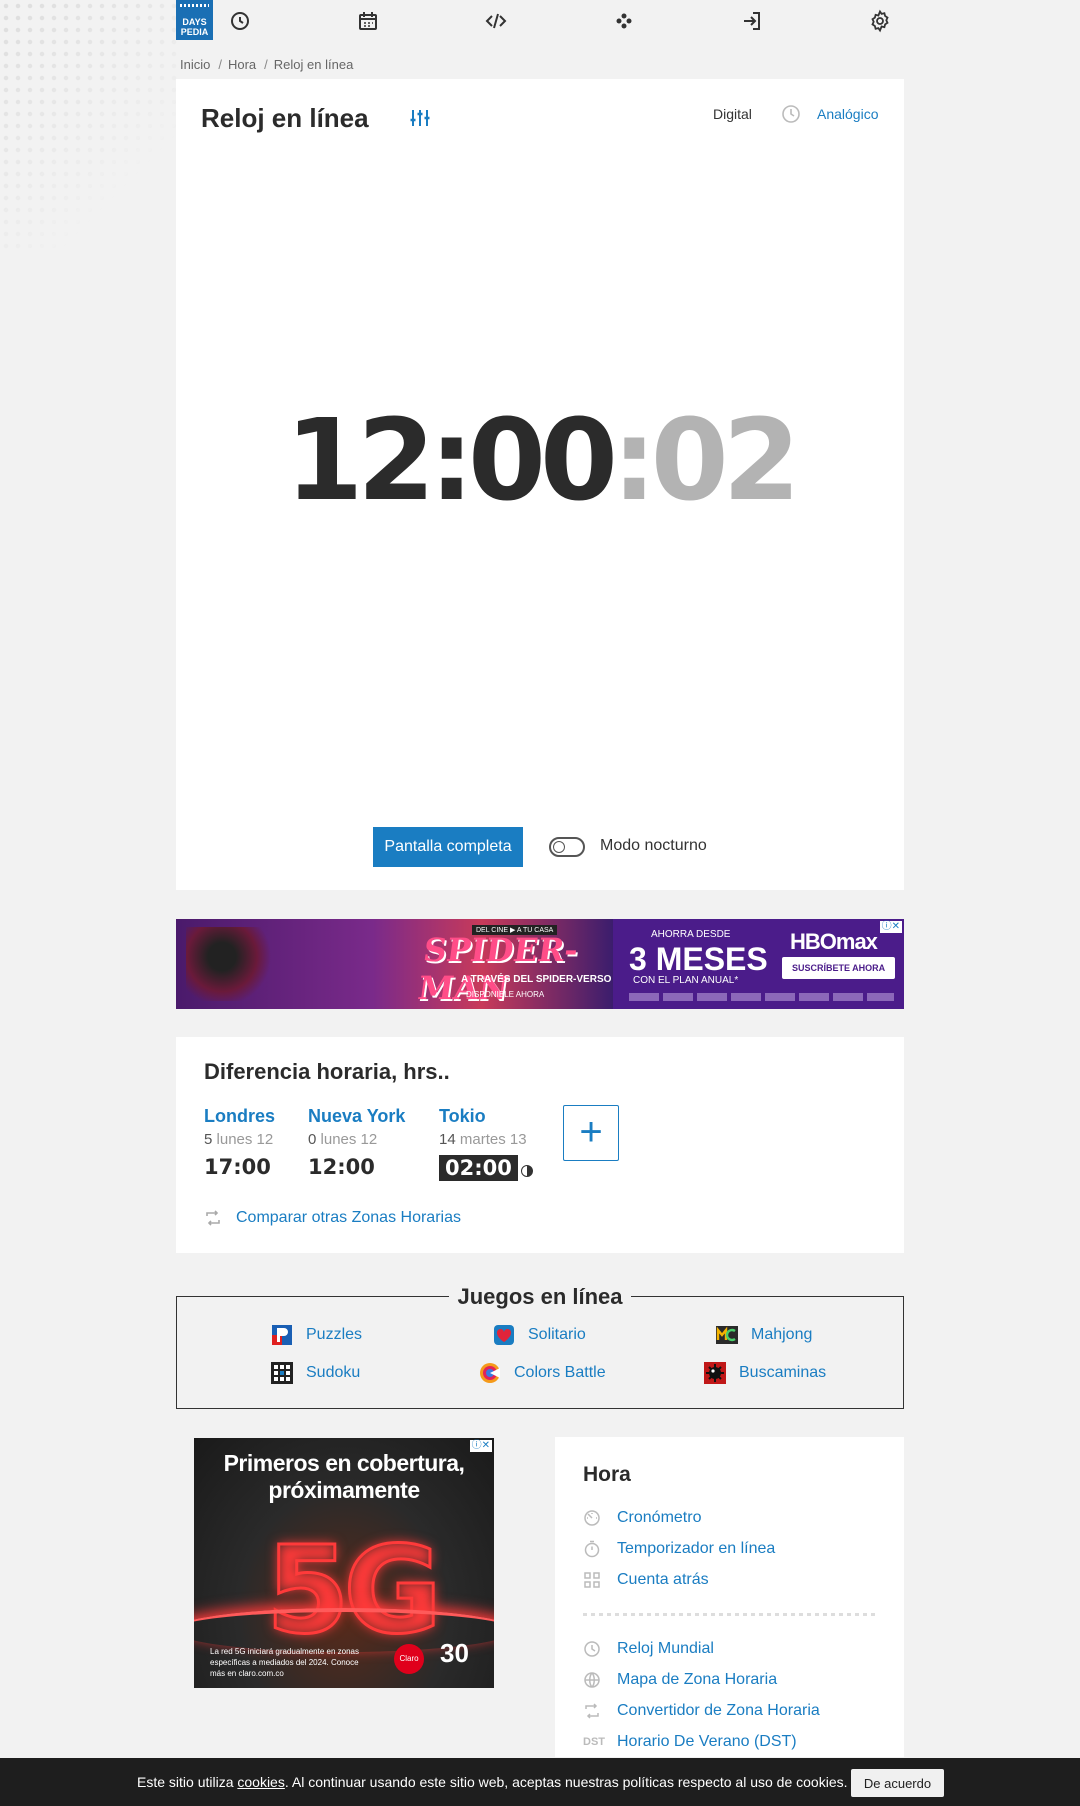  What do you see at coordinates (333, 1372) in the screenshot?
I see `game-label: Sudoku` at bounding box center [333, 1372].